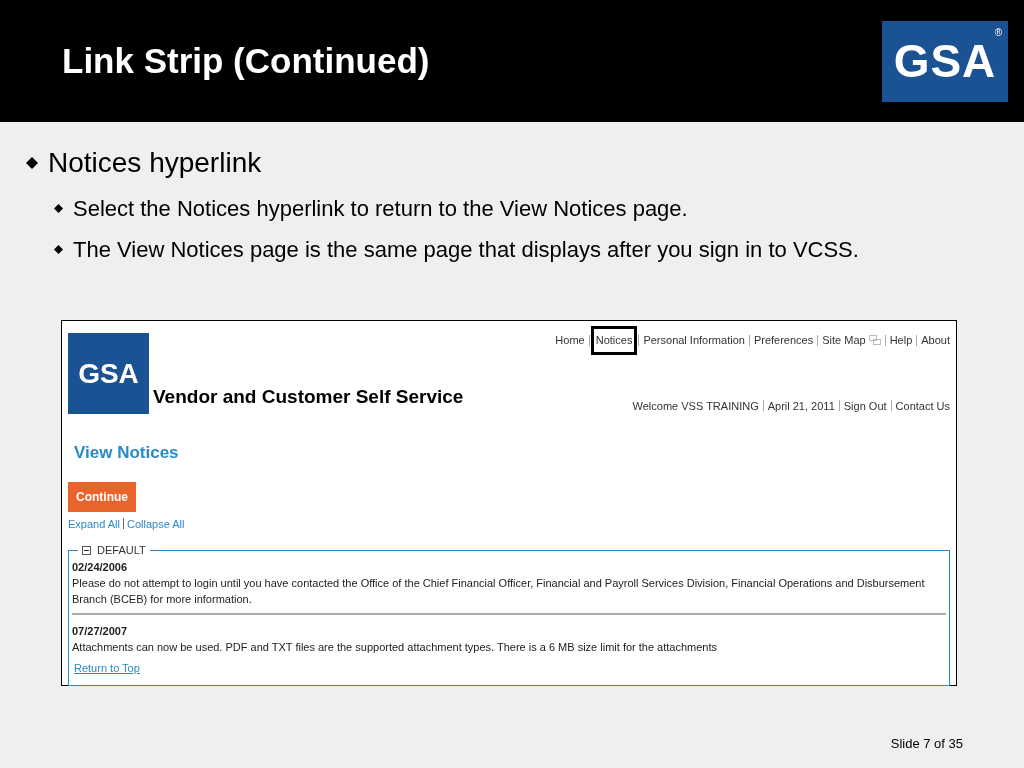  Describe the element at coordinates (945, 61) in the screenshot. I see `gsa-logo: GSA ®` at that location.